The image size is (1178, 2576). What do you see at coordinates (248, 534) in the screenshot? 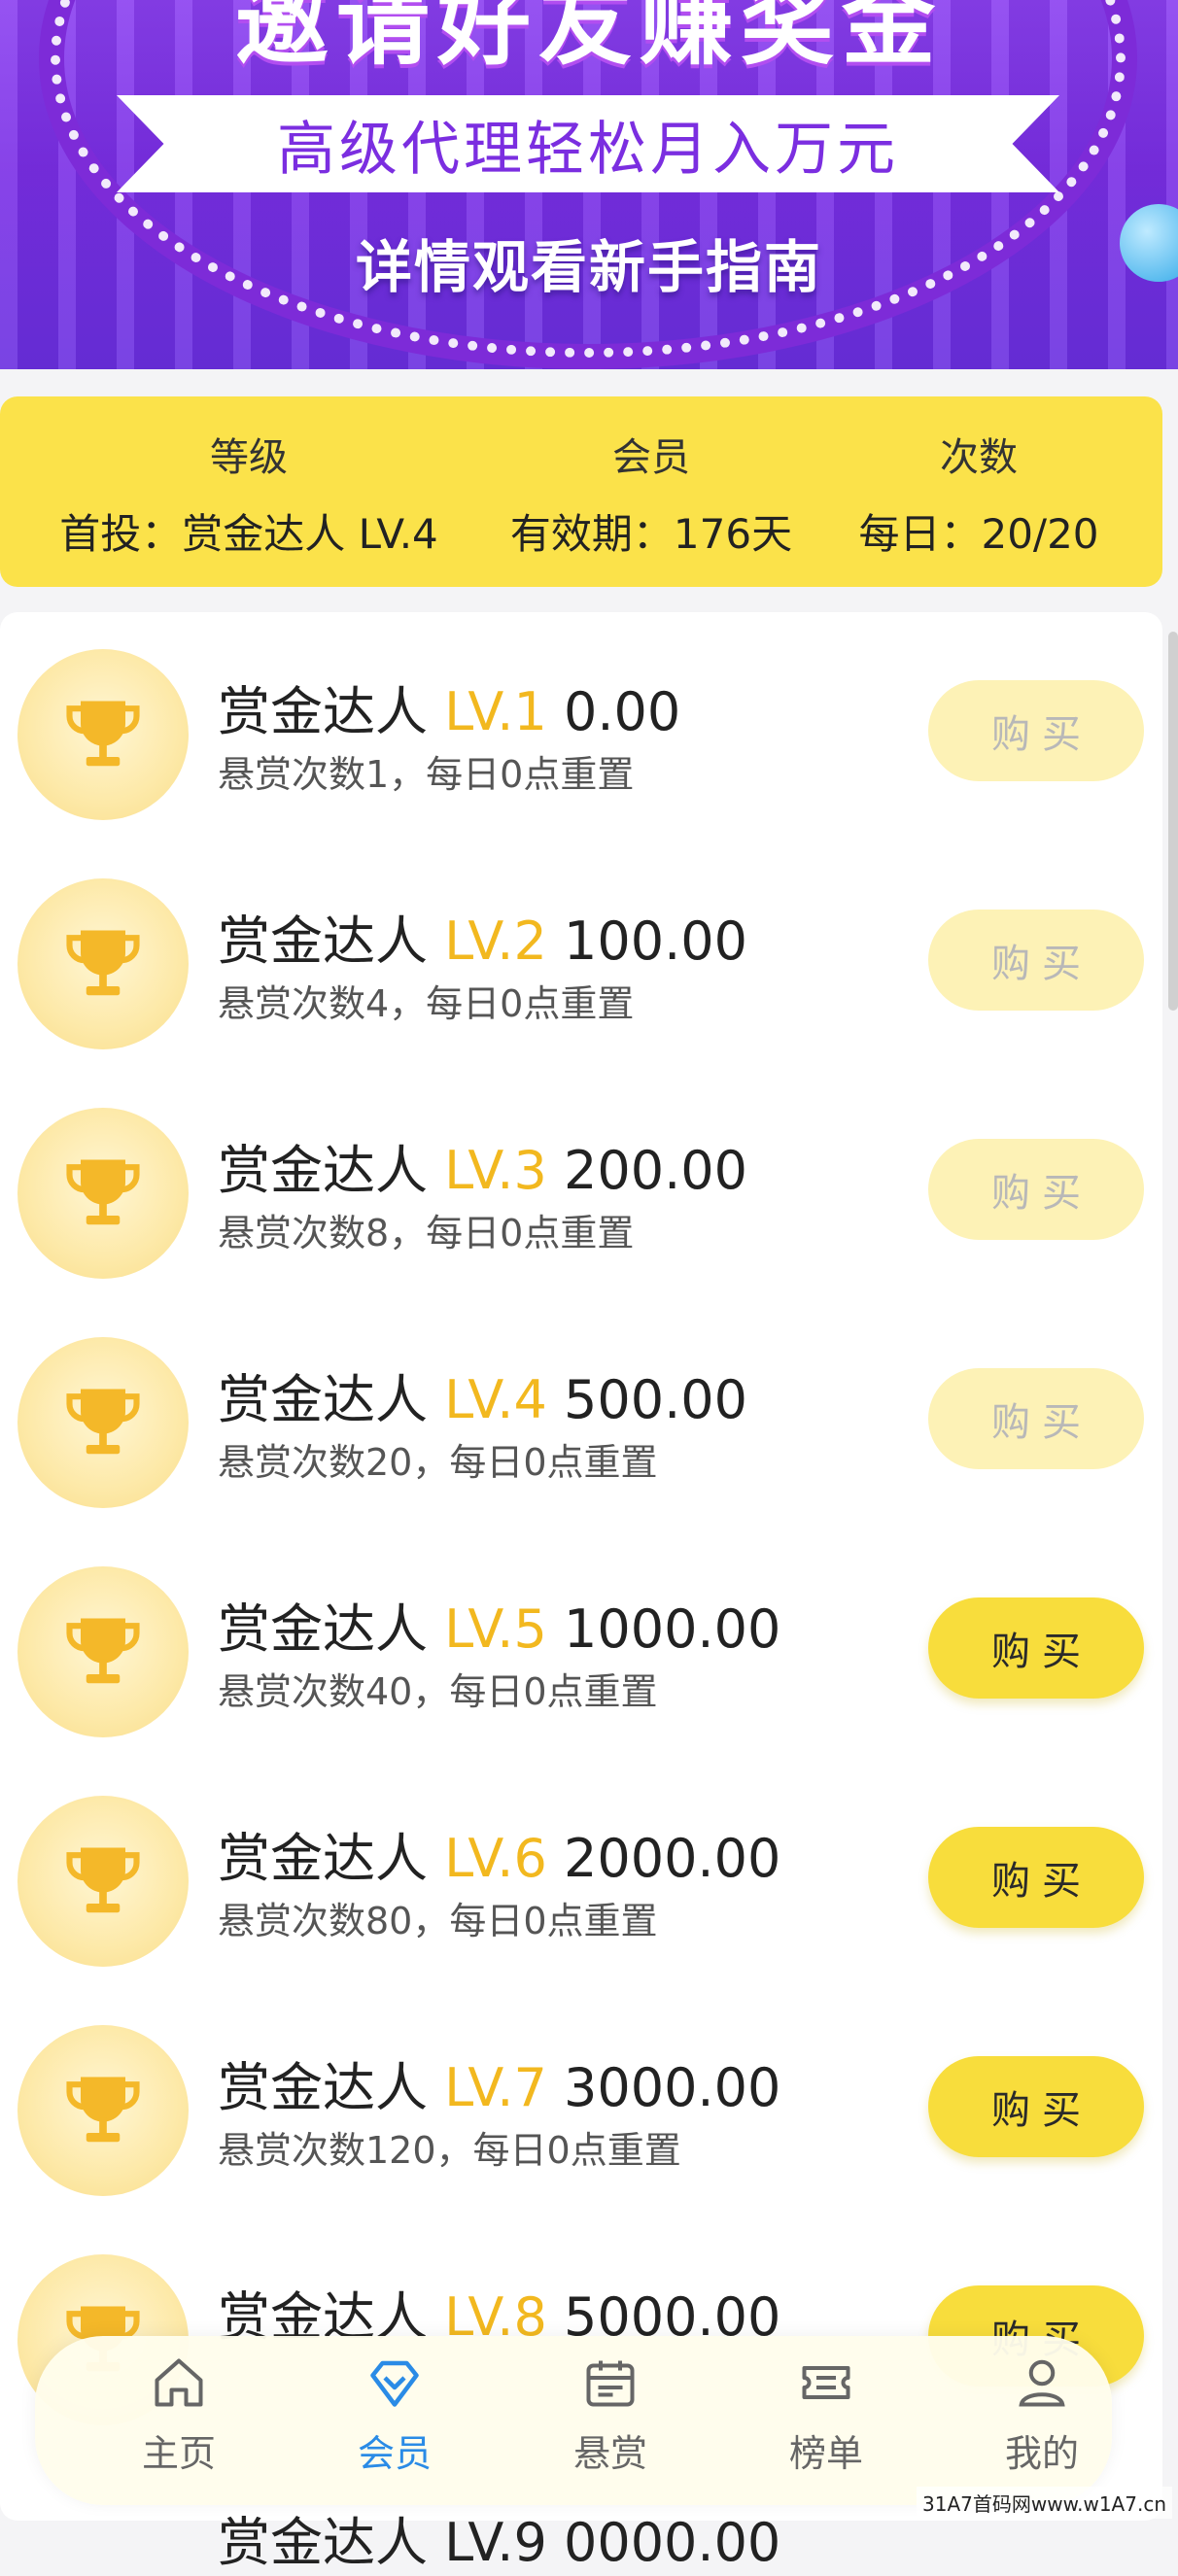
I see `summary-level-value: 首投：赏金达人 LV.4` at bounding box center [248, 534].